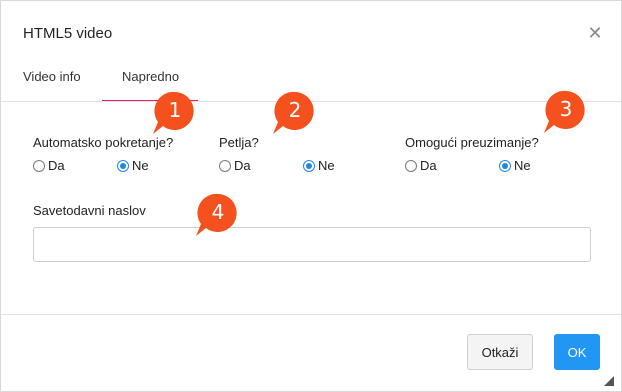 The width and height of the screenshot is (622, 392). I want to click on loop-no-radio: Ne, so click(319, 165).